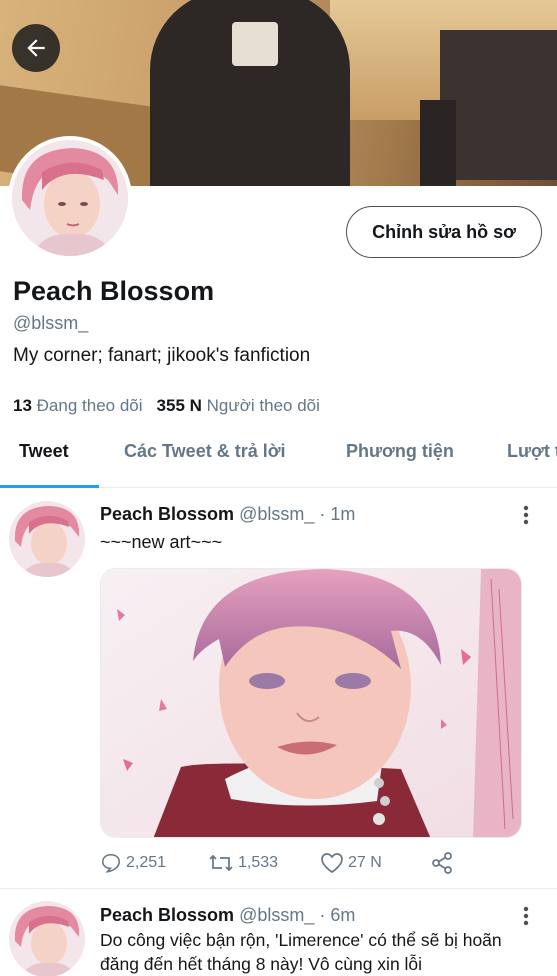  Describe the element at coordinates (365, 862) in the screenshot. I see `like-count: 27 N` at that location.